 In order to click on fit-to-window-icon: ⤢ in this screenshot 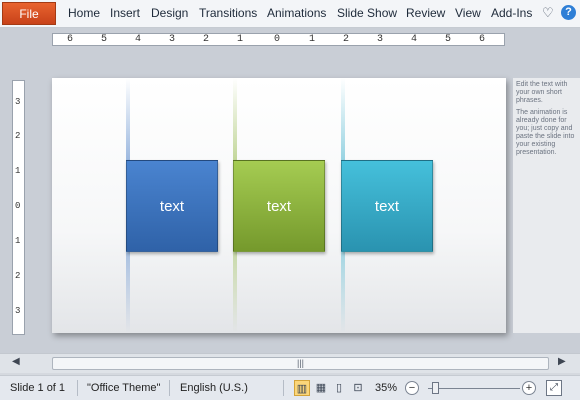, I will do `click(554, 388)`.